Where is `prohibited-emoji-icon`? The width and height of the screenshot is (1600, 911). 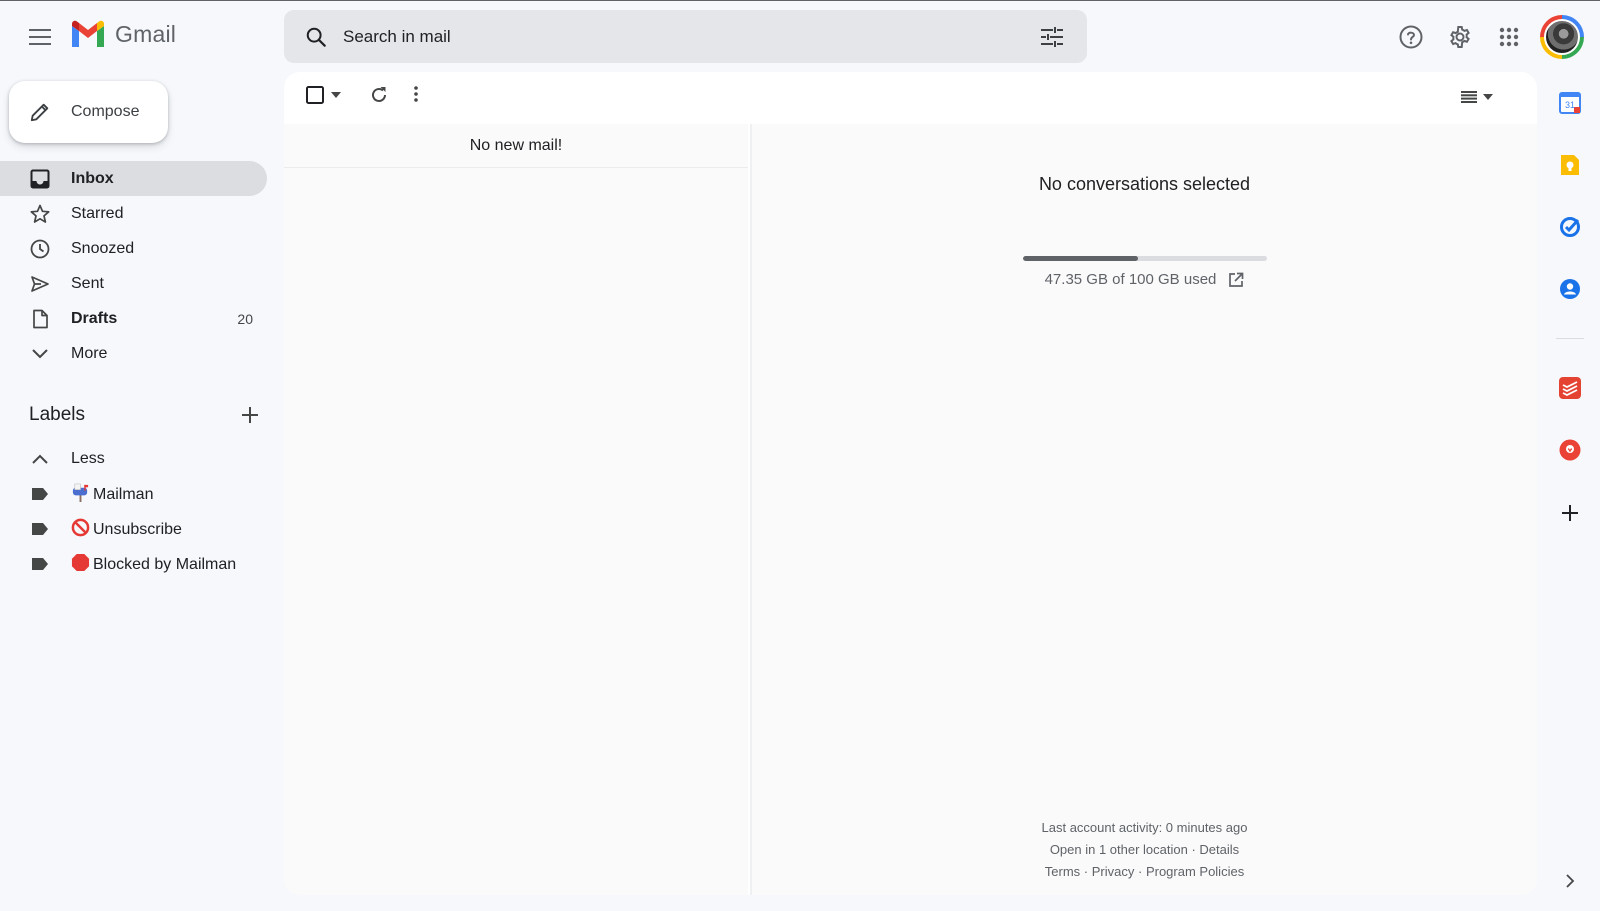 prohibited-emoji-icon is located at coordinates (80, 527).